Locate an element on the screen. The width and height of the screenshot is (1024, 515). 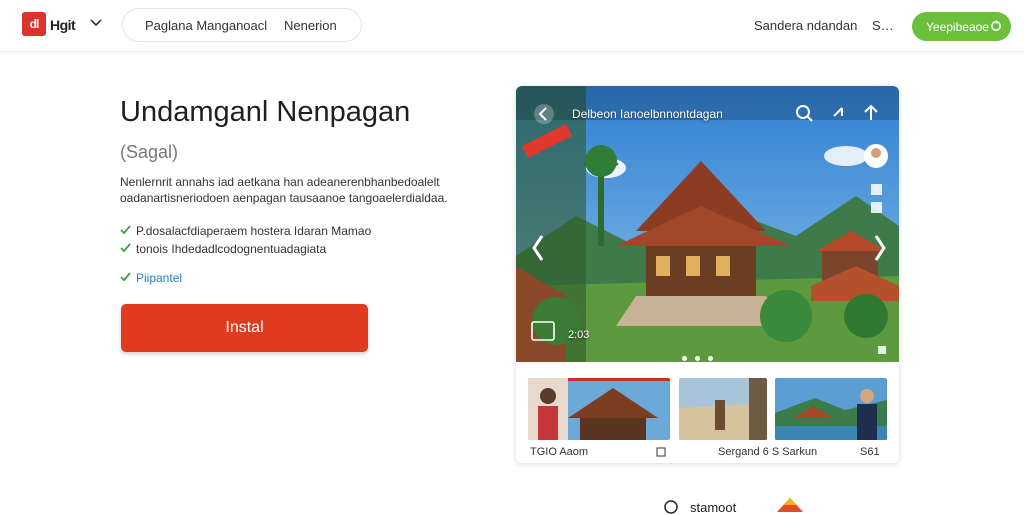
thumbnail-row: TGIO Aaom Sergand 6 S Sarkun S61 is located at coordinates (707, 412).